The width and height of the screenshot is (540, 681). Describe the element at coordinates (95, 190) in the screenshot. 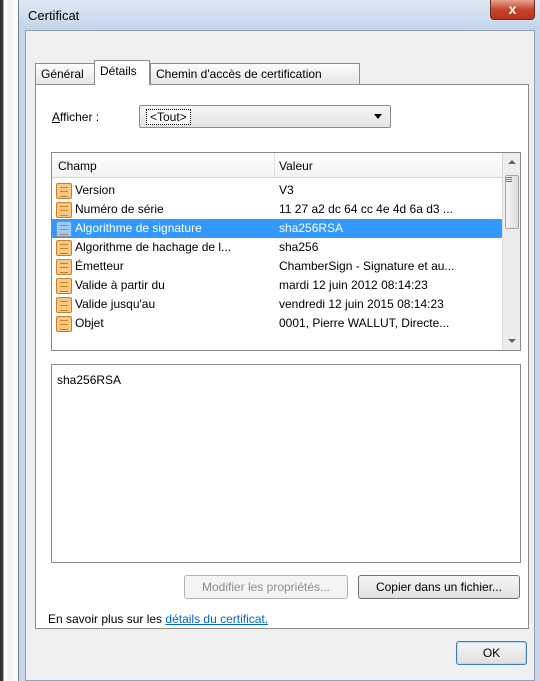

I see `row-field: Version` at that location.